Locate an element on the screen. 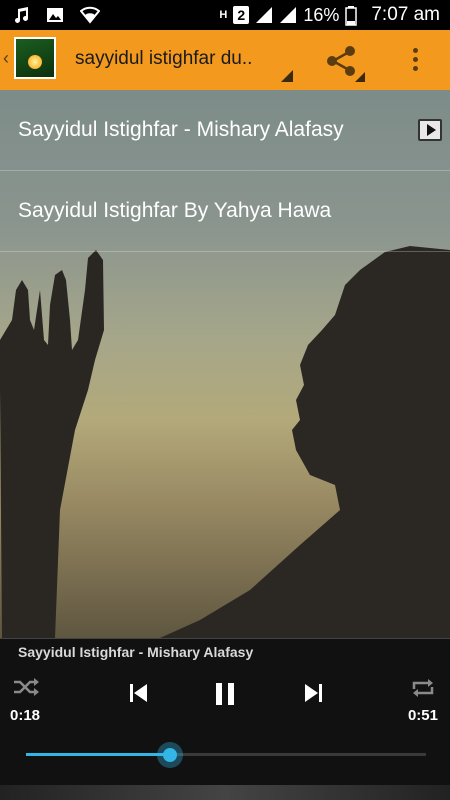 Image resolution: width=450 pixels, height=800 pixels. bottom-bar is located at coordinates (225, 792).